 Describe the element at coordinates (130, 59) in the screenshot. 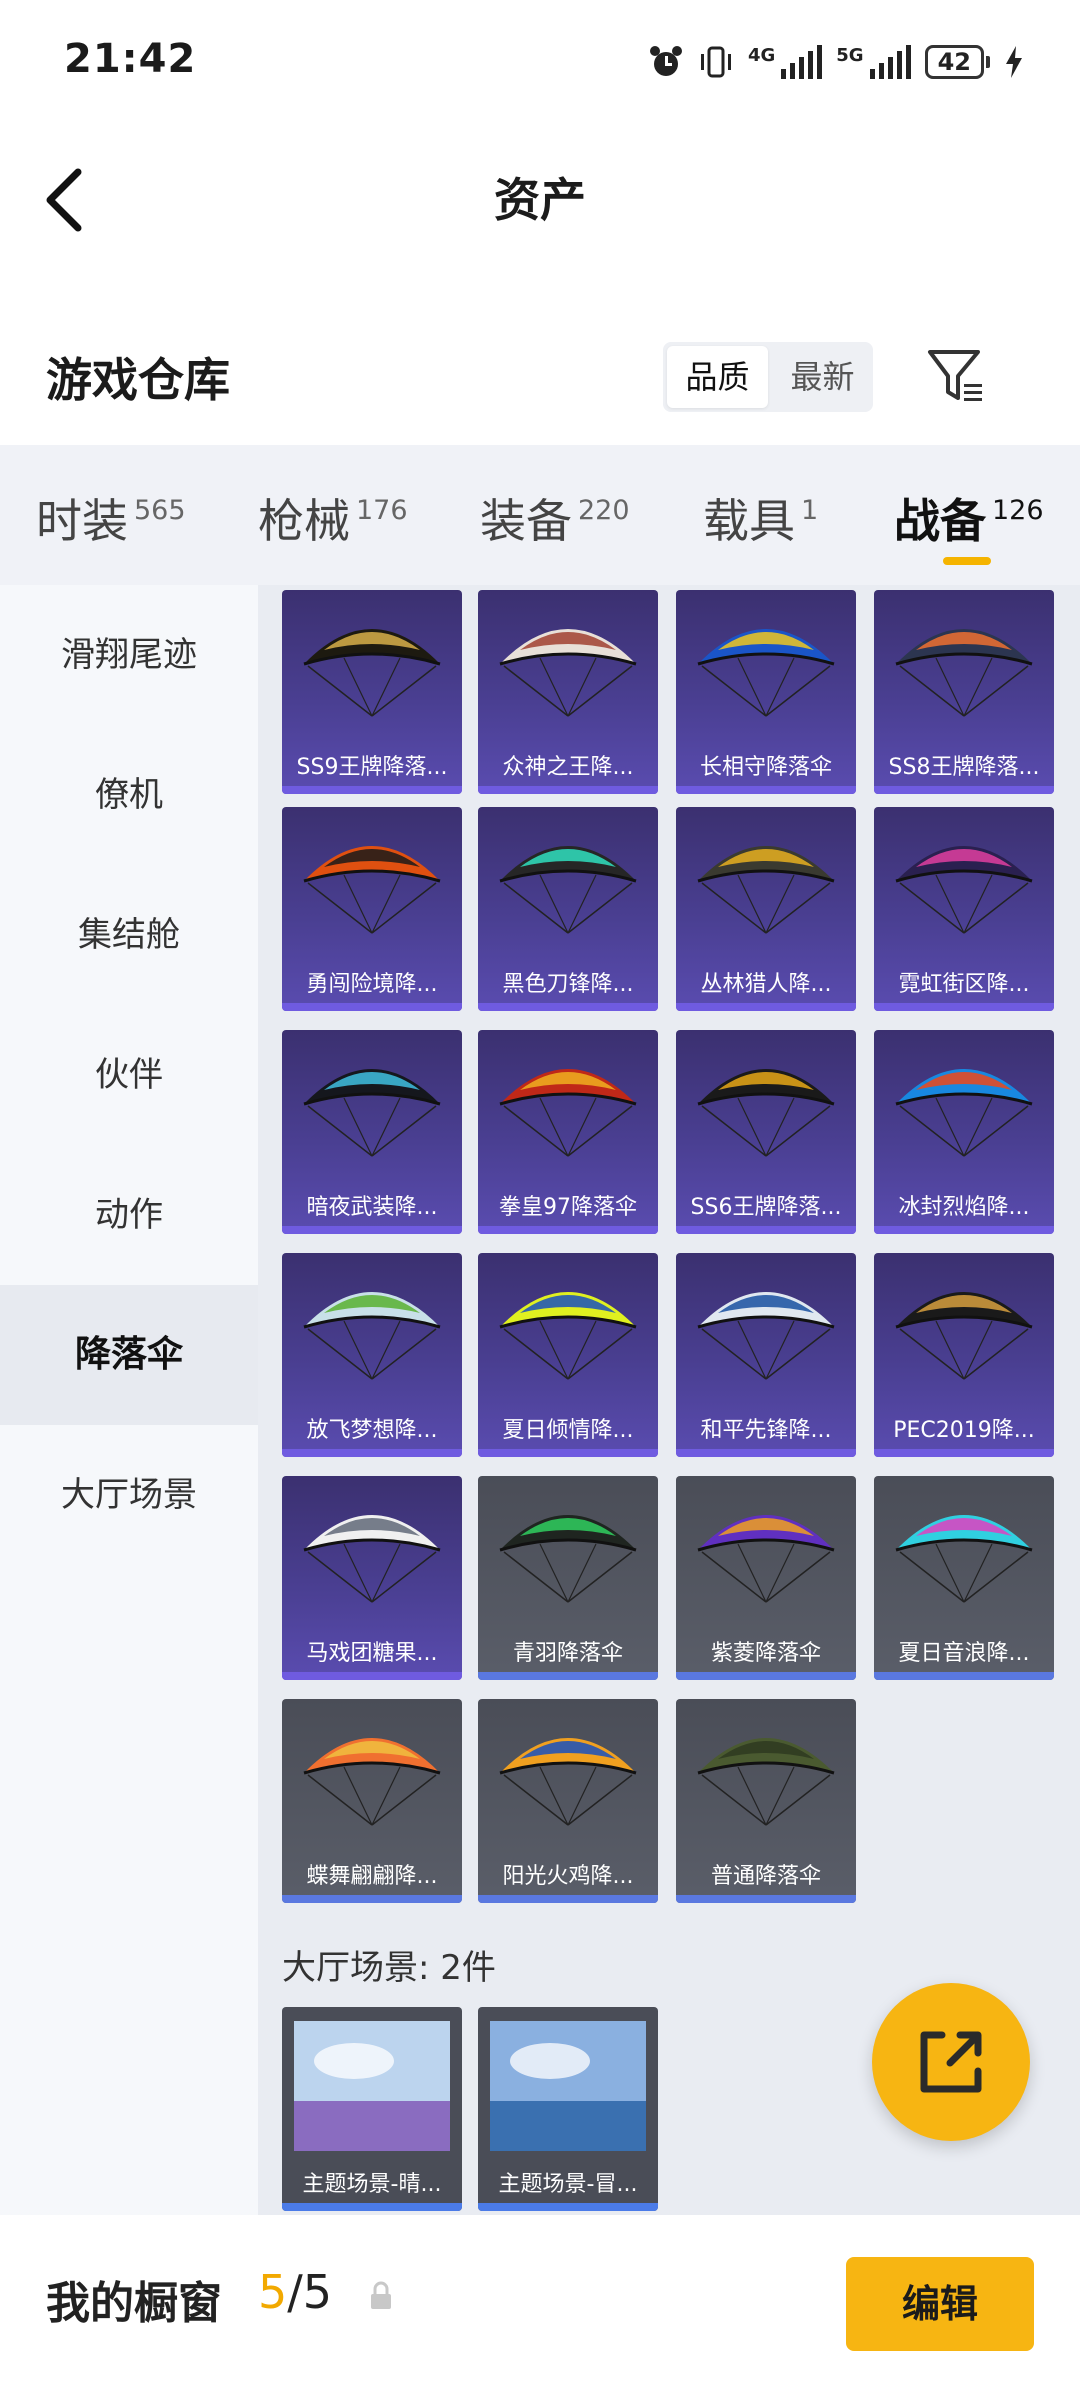

I see `status-time: 21:42` at that location.